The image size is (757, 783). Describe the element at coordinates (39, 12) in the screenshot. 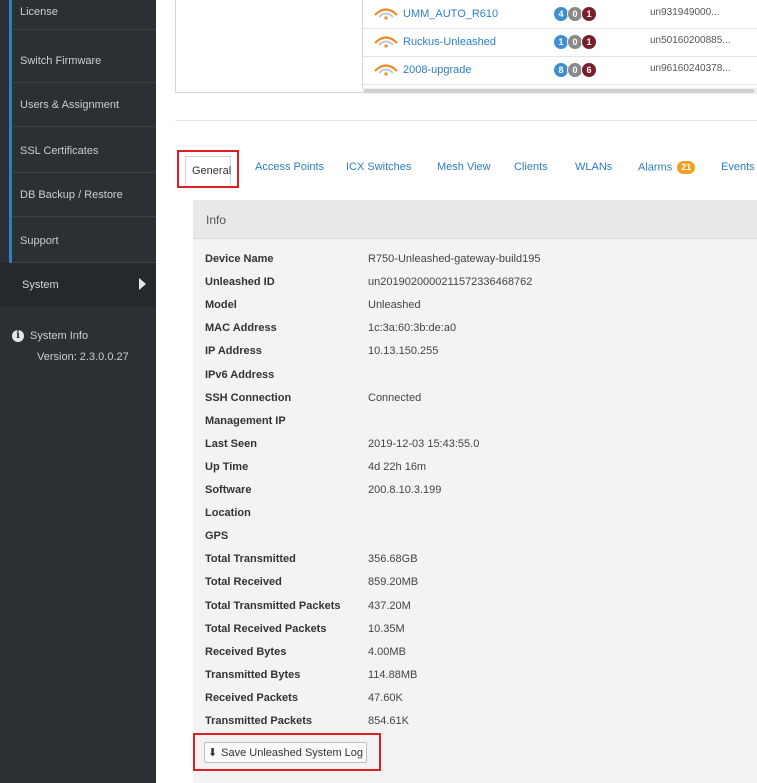

I see `sidebar-item-label: License` at that location.